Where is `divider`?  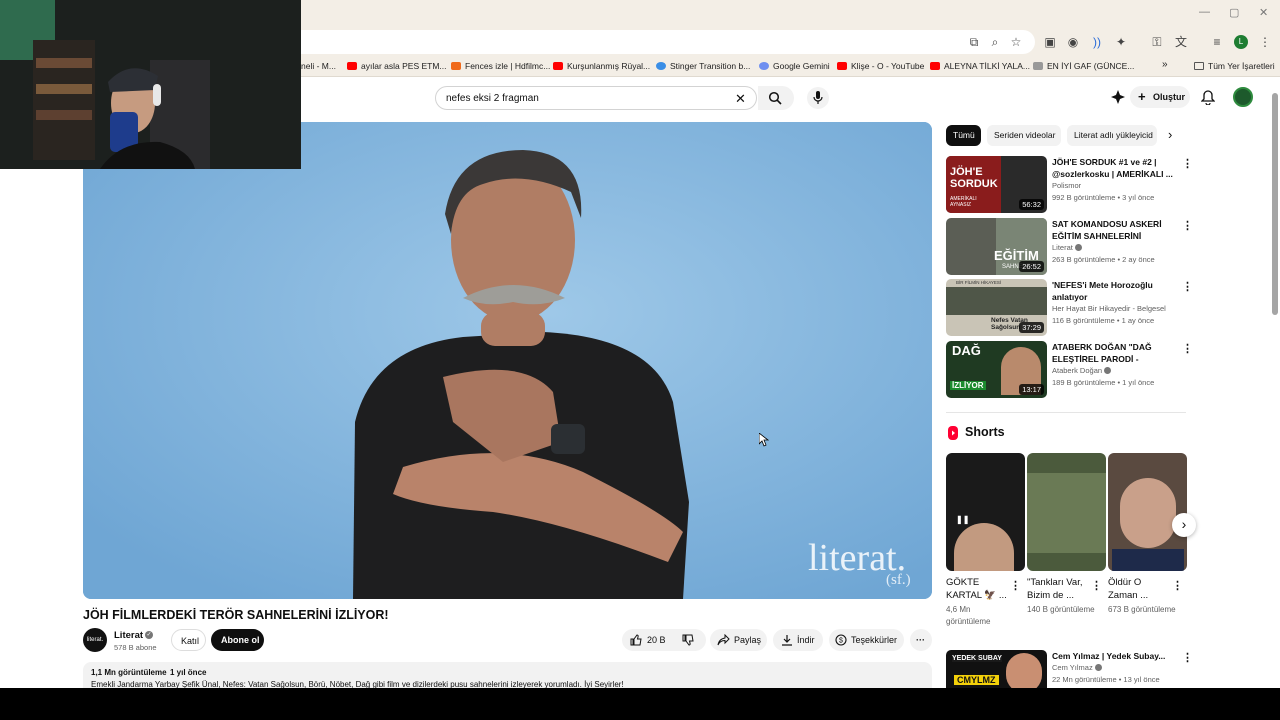 divider is located at coordinates (1066, 412).